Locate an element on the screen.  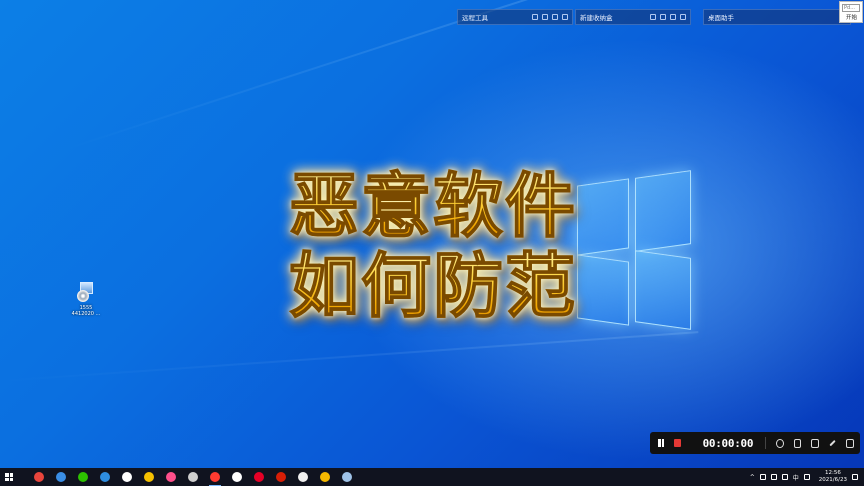
windows-start-button is located at coordinates (9, 477).